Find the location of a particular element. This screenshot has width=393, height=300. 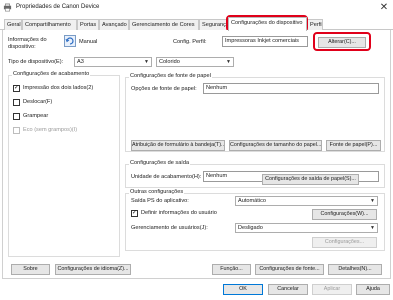

tab-configuracoes-dispositivo: Configurações do dispositivo is located at coordinates (267, 24).